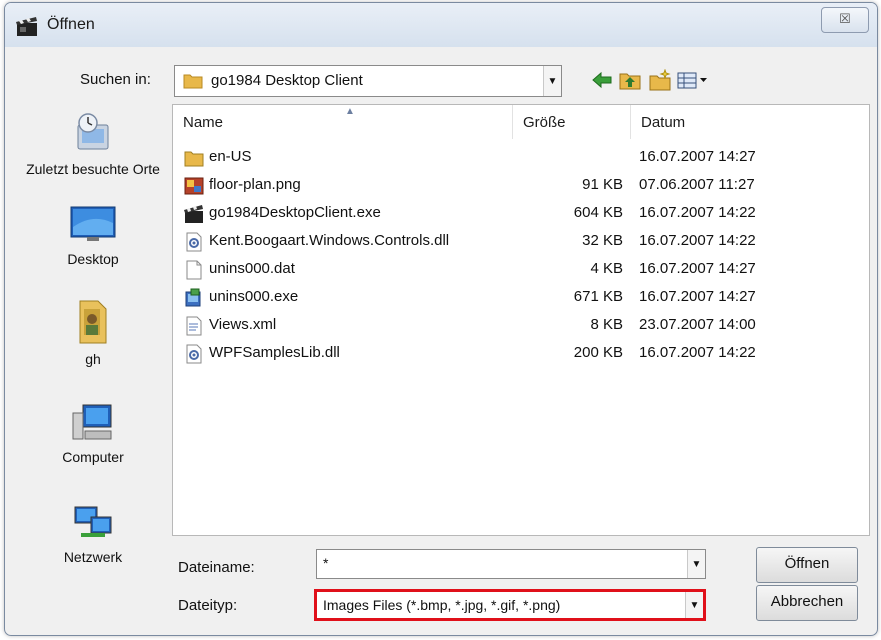 The height and width of the screenshot is (640, 881). Describe the element at coordinates (71, 24) in the screenshot. I see `window-title: Öffnen` at that location.